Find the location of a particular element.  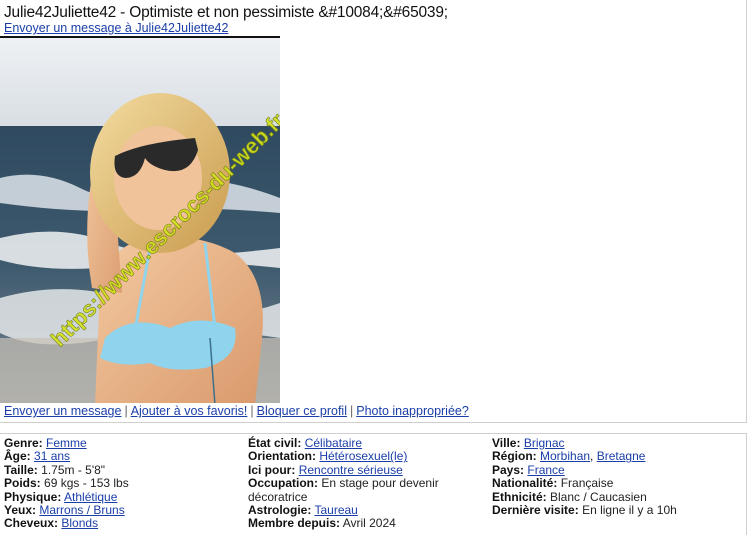

civil-status-link: Célibataire is located at coordinates (333, 443).